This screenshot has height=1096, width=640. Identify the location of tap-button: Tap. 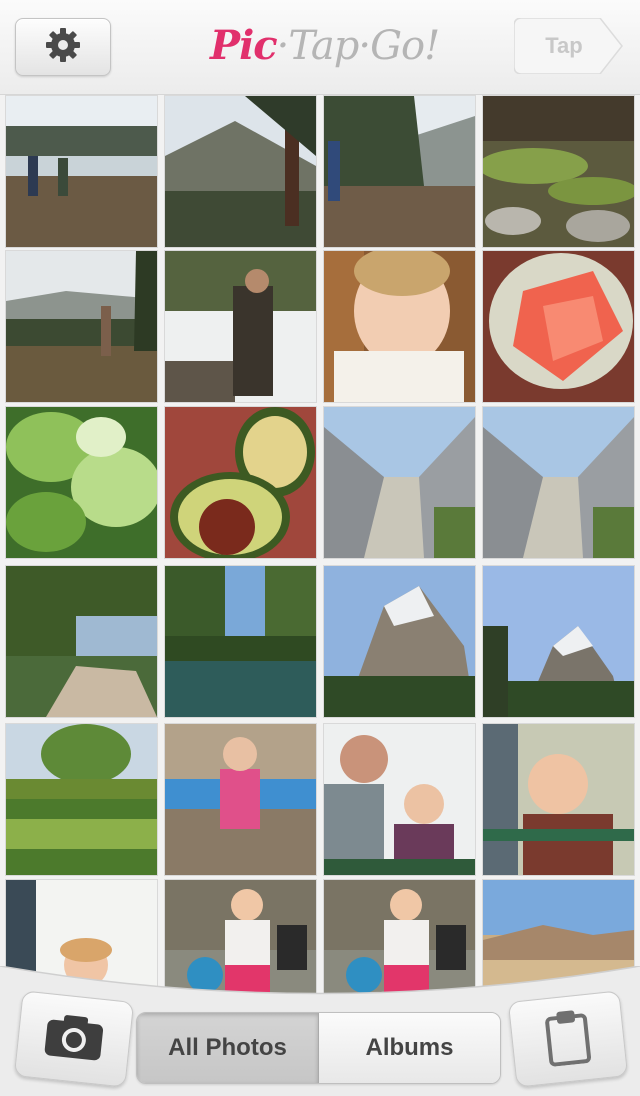
(569, 46).